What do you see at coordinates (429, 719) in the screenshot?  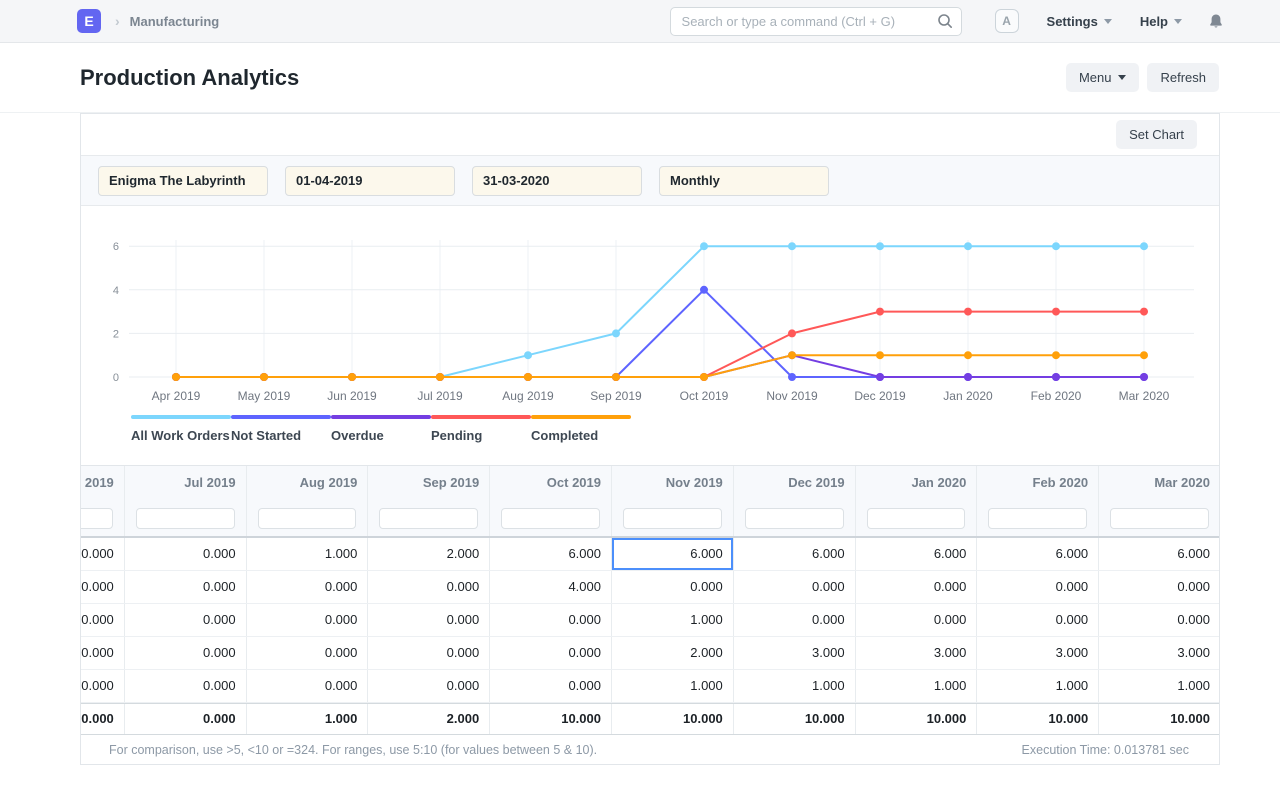 I see `total-cell: 2.000` at bounding box center [429, 719].